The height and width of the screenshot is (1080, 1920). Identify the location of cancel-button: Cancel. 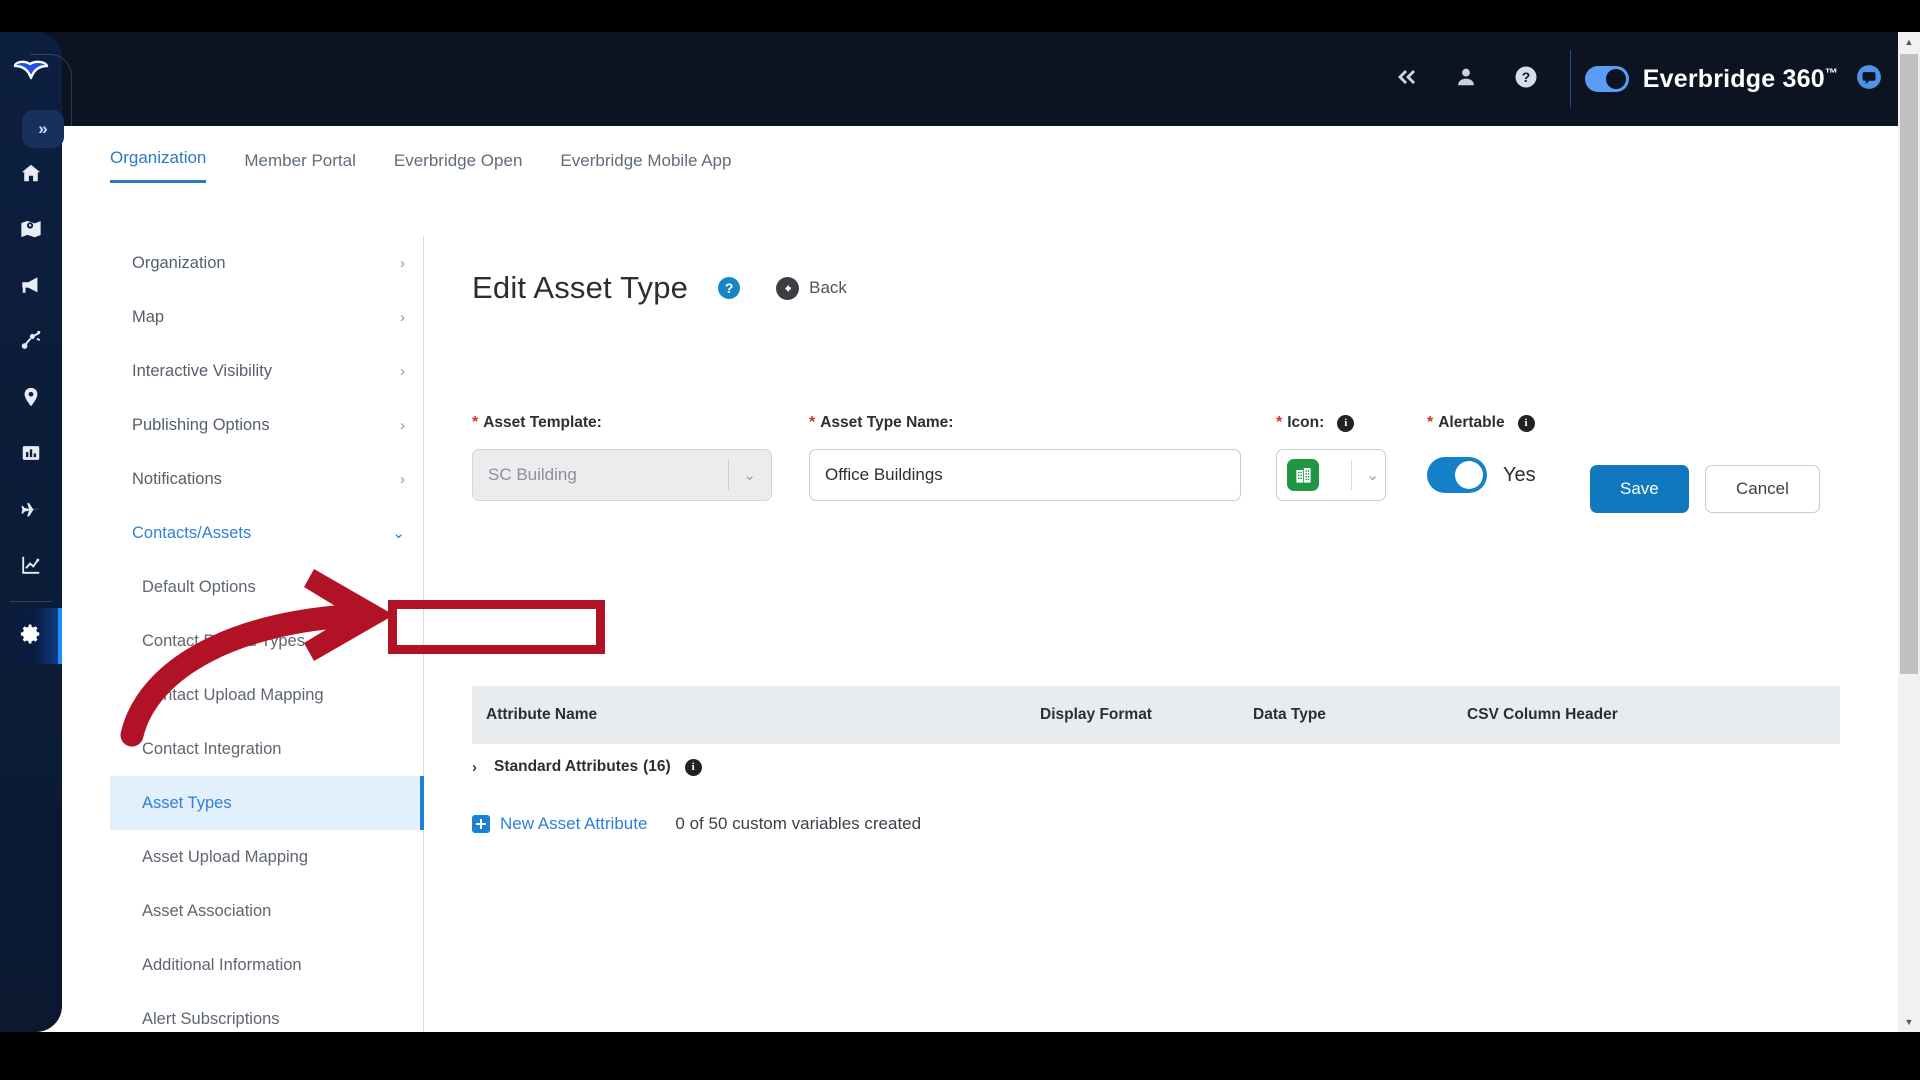
(1762, 489).